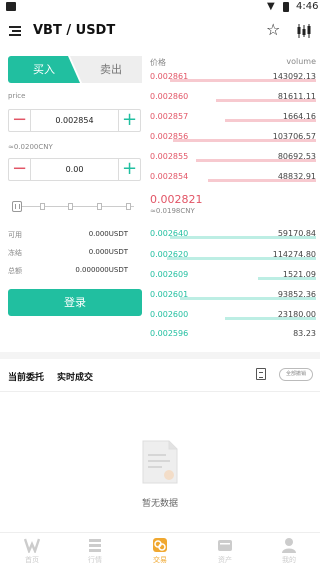 Image resolution: width=320 pixels, height=568 pixels. I want to click on clock: 4:46, so click(307, 6).